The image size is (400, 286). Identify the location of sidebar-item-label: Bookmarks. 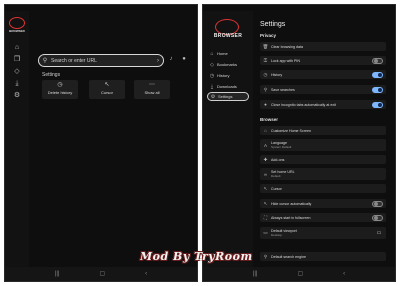
(227, 64).